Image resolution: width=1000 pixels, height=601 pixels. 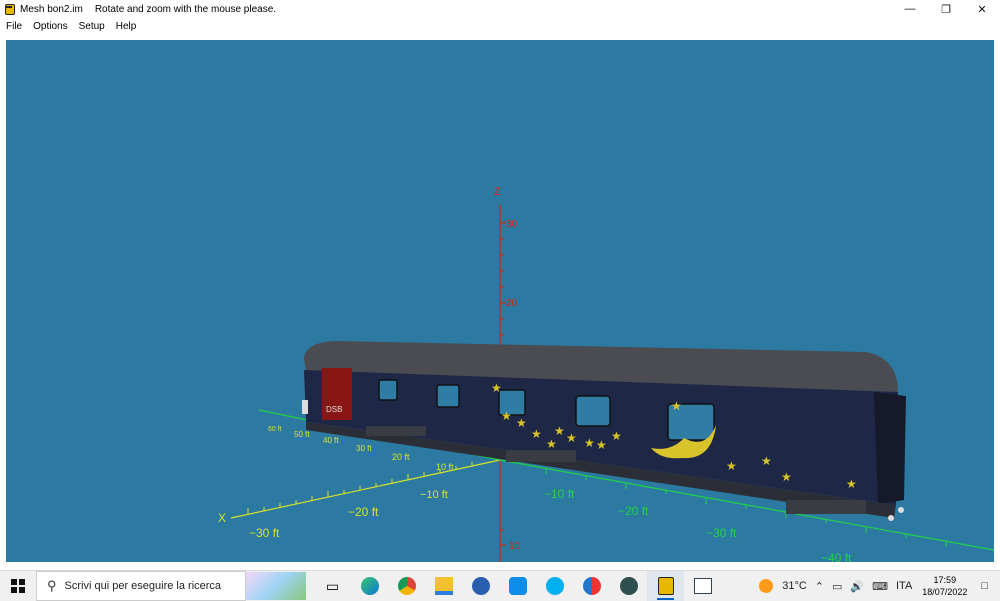 What do you see at coordinates (794, 586) in the screenshot?
I see `weather-temp: 31°C` at bounding box center [794, 586].